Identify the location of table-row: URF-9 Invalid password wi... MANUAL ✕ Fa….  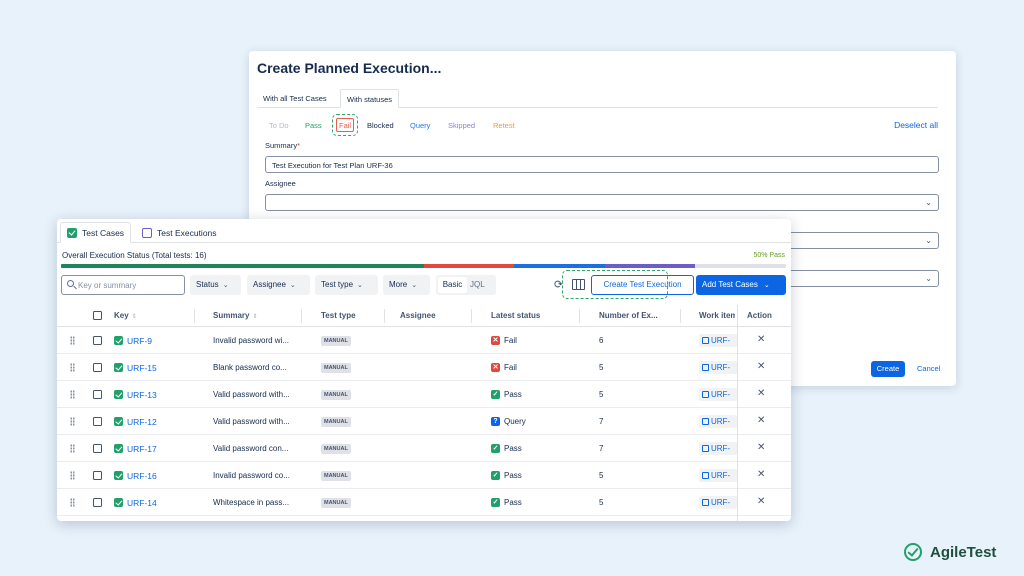
(424, 340).